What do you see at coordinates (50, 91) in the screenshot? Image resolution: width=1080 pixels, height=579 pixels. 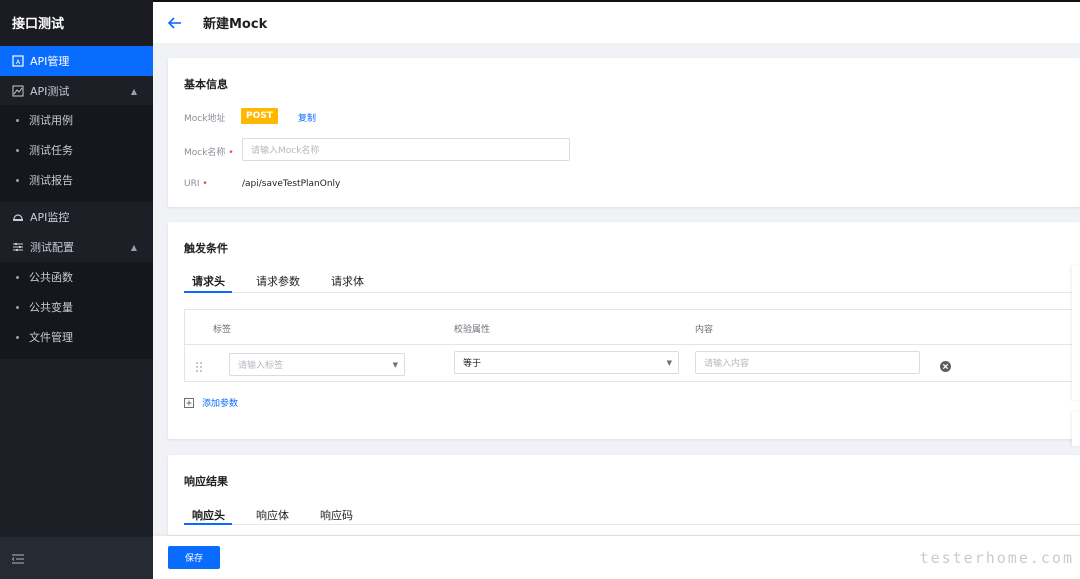 I see `sidebar-item-label: API测试` at bounding box center [50, 91].